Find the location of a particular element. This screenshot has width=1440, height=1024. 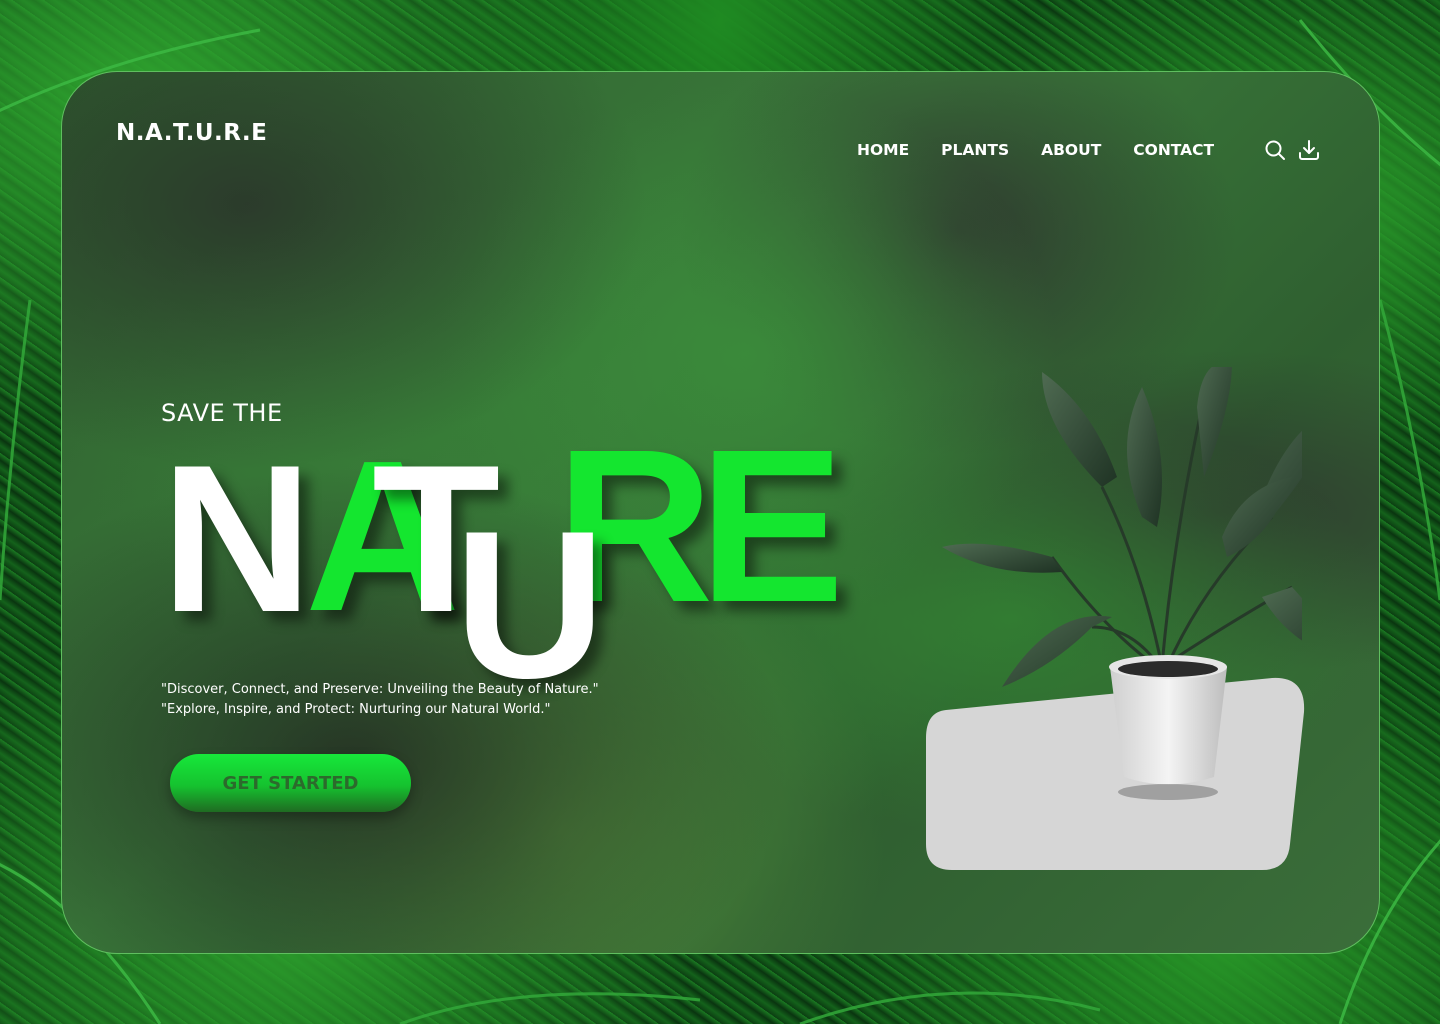

search-icon is located at coordinates (1275, 150).